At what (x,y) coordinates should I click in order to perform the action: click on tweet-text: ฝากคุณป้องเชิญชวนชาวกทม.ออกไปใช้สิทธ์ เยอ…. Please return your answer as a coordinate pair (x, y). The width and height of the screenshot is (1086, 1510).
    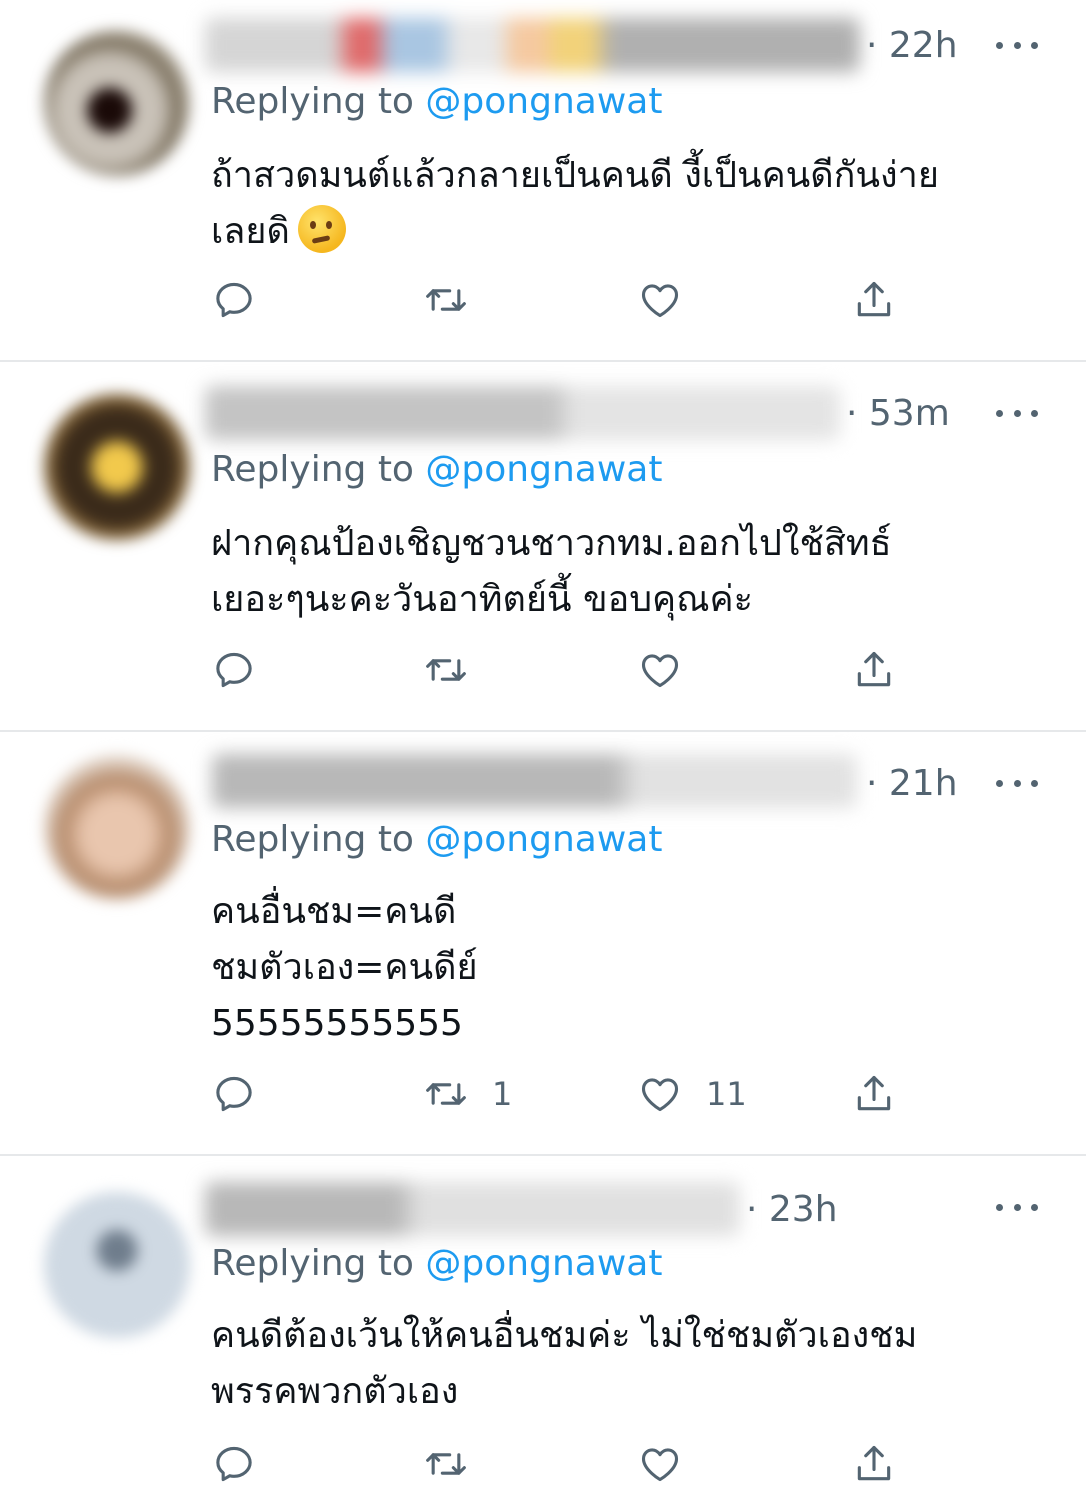
    Looking at the image, I should click on (551, 571).